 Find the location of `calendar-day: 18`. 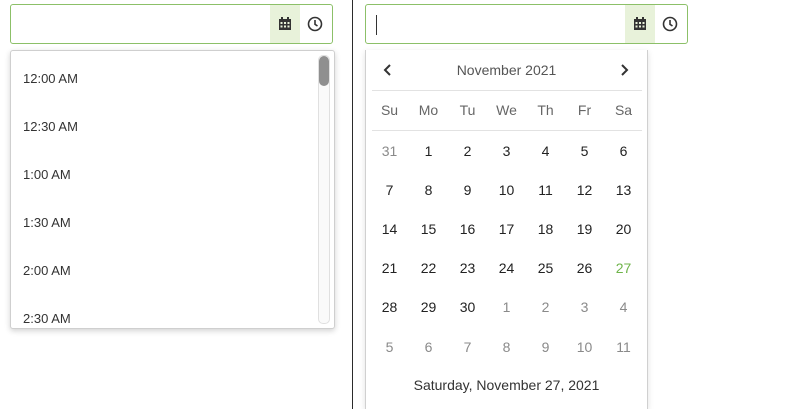

calendar-day: 18 is located at coordinates (545, 229).